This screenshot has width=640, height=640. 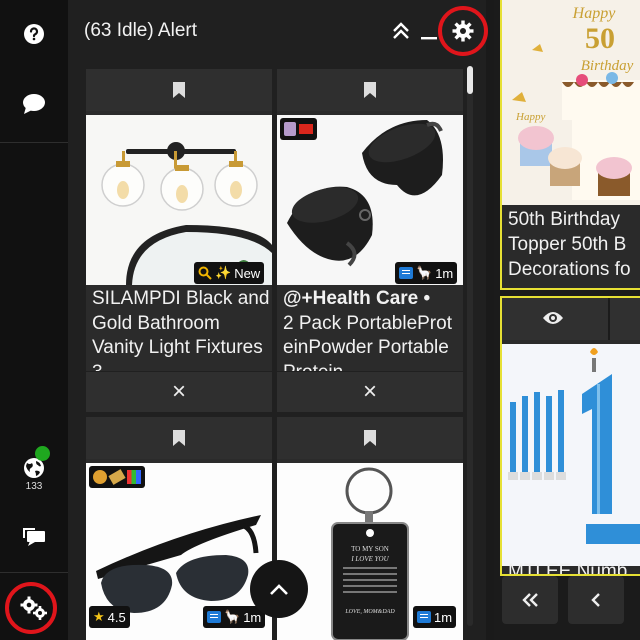 I want to click on first-page-button, so click(x=530, y=600).